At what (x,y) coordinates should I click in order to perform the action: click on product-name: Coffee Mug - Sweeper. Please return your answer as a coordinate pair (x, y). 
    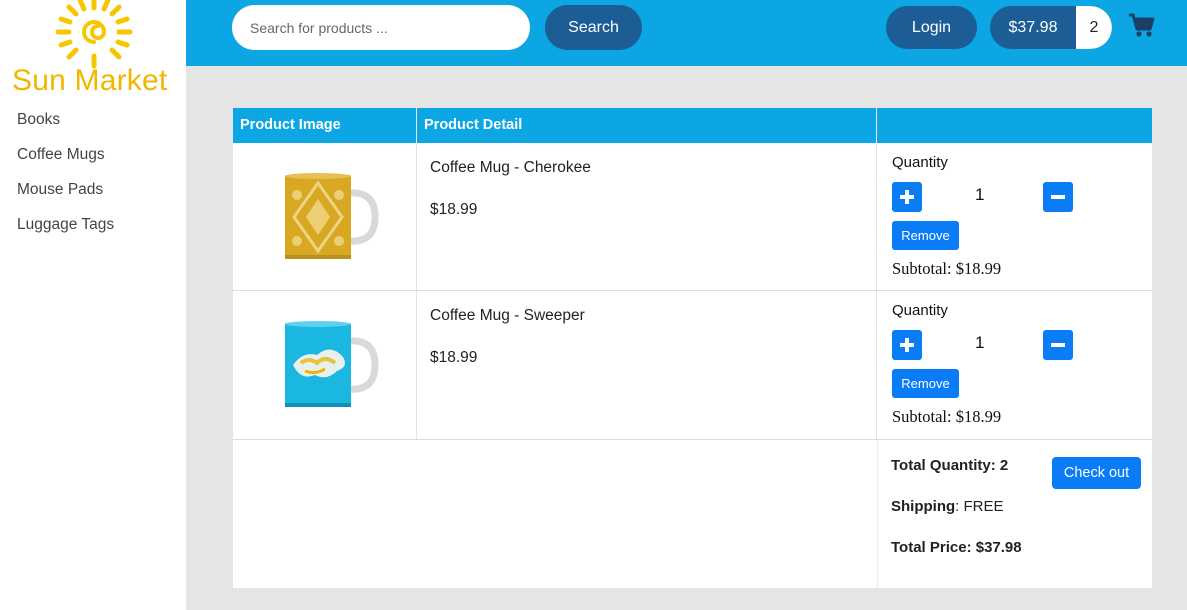
    Looking at the image, I should click on (507, 316).